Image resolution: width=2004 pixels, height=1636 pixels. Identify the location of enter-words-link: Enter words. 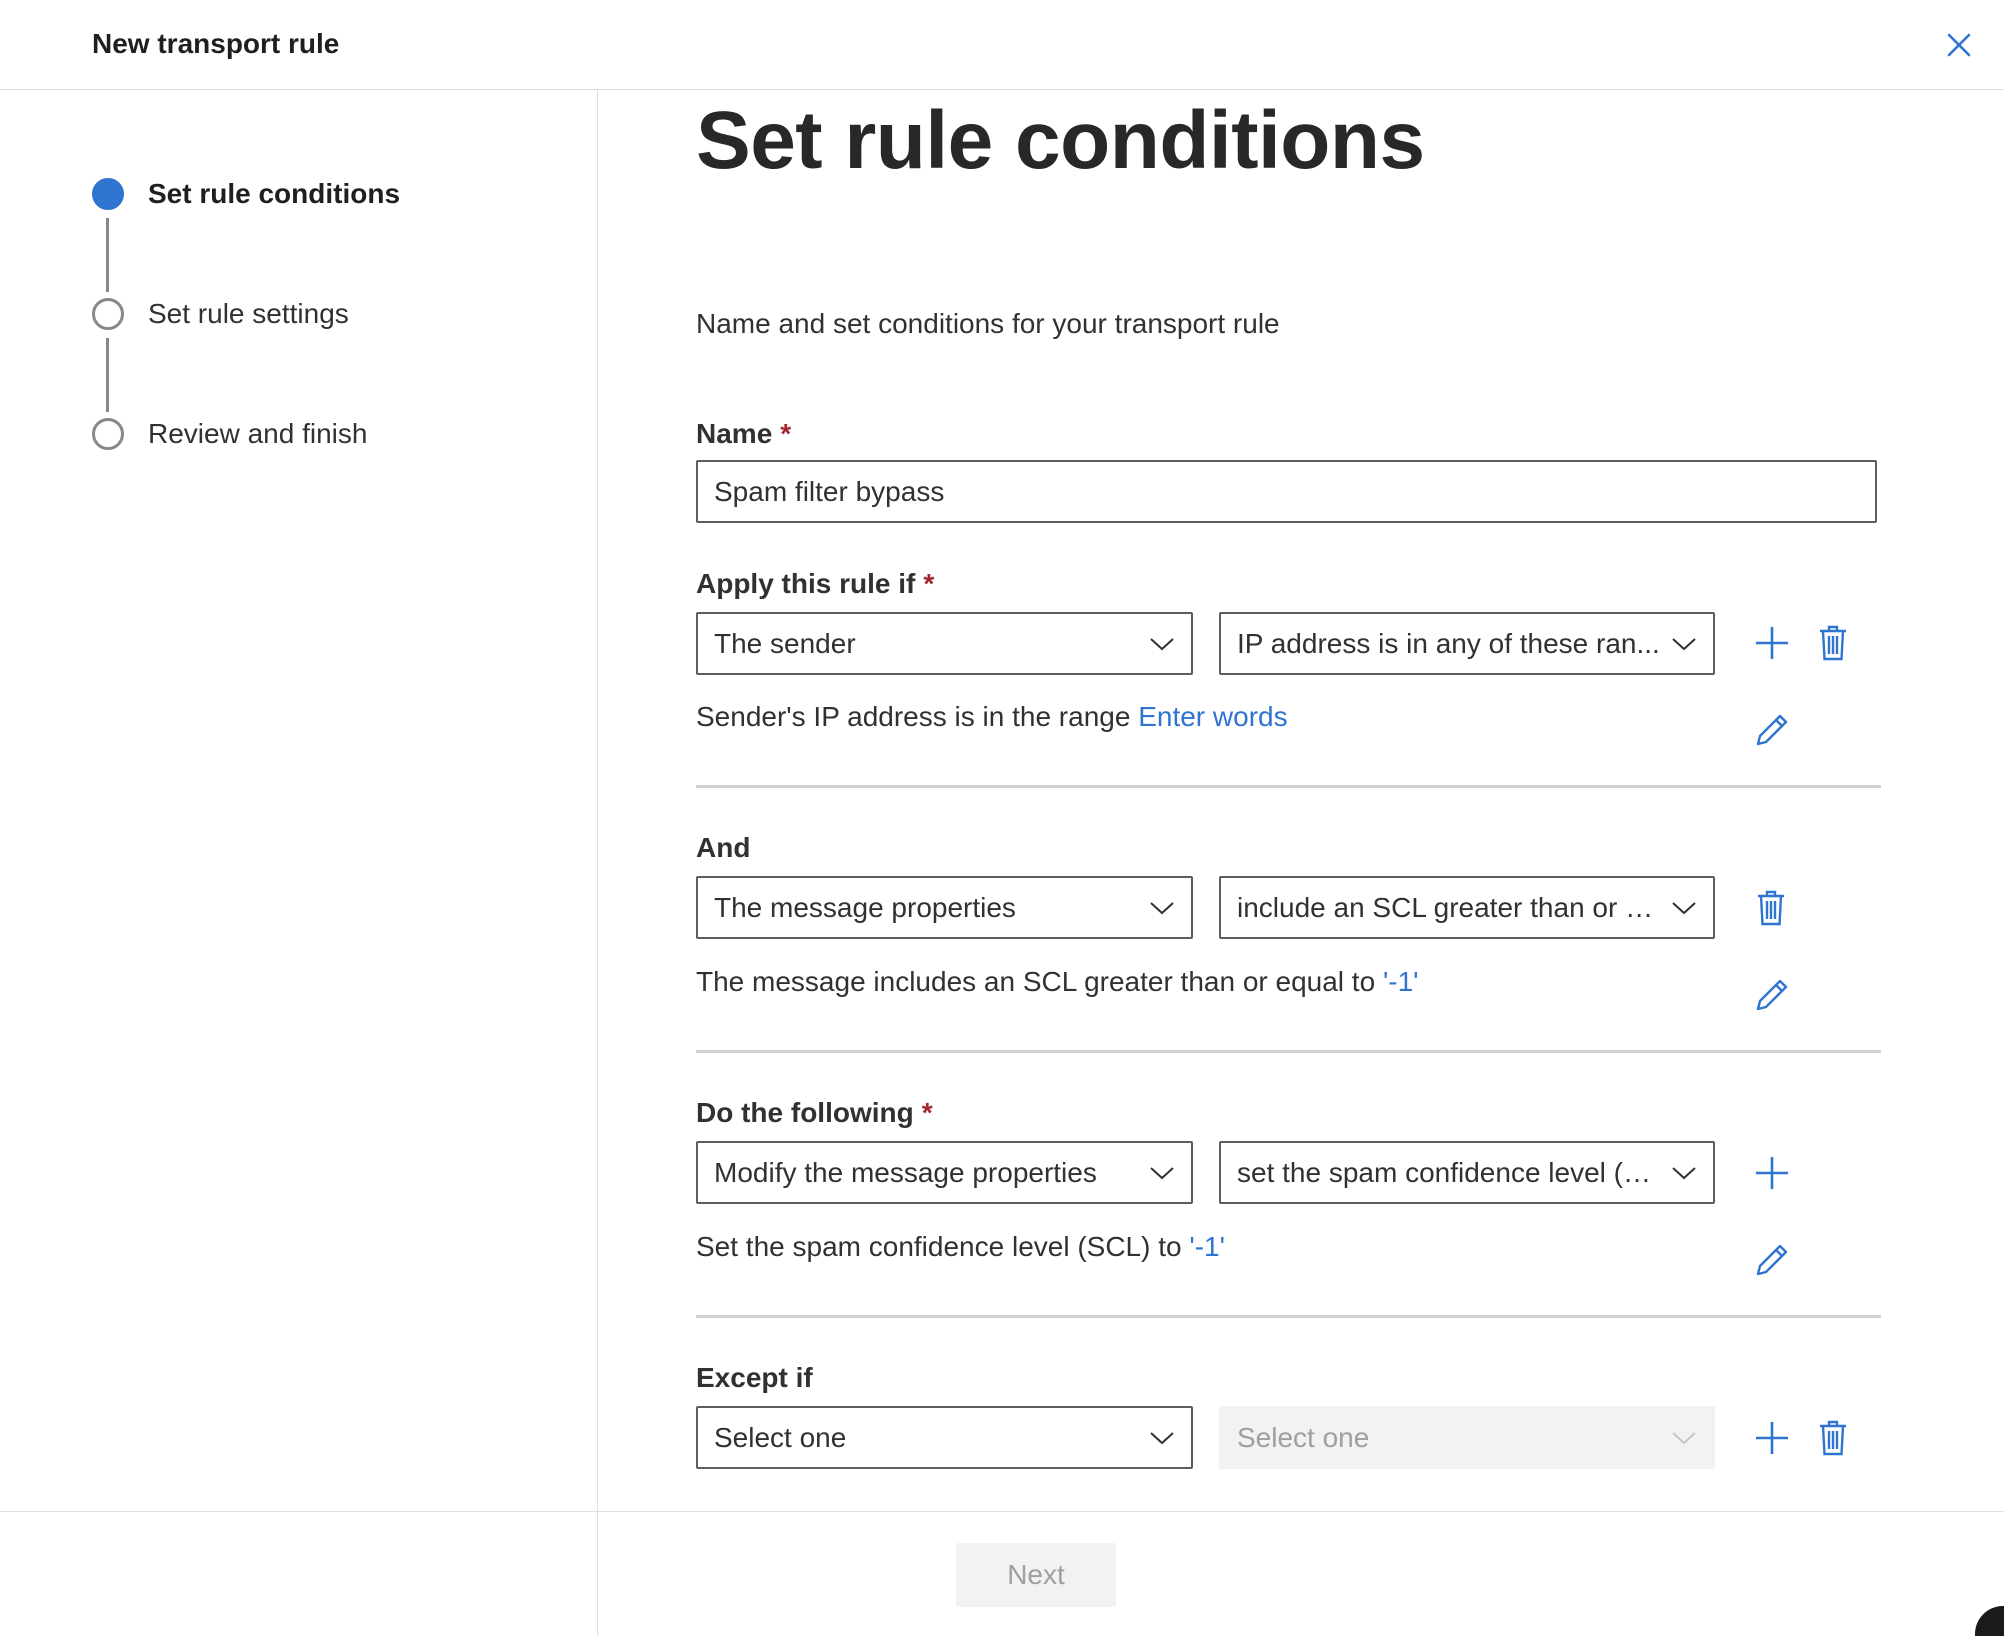
(1212, 716).